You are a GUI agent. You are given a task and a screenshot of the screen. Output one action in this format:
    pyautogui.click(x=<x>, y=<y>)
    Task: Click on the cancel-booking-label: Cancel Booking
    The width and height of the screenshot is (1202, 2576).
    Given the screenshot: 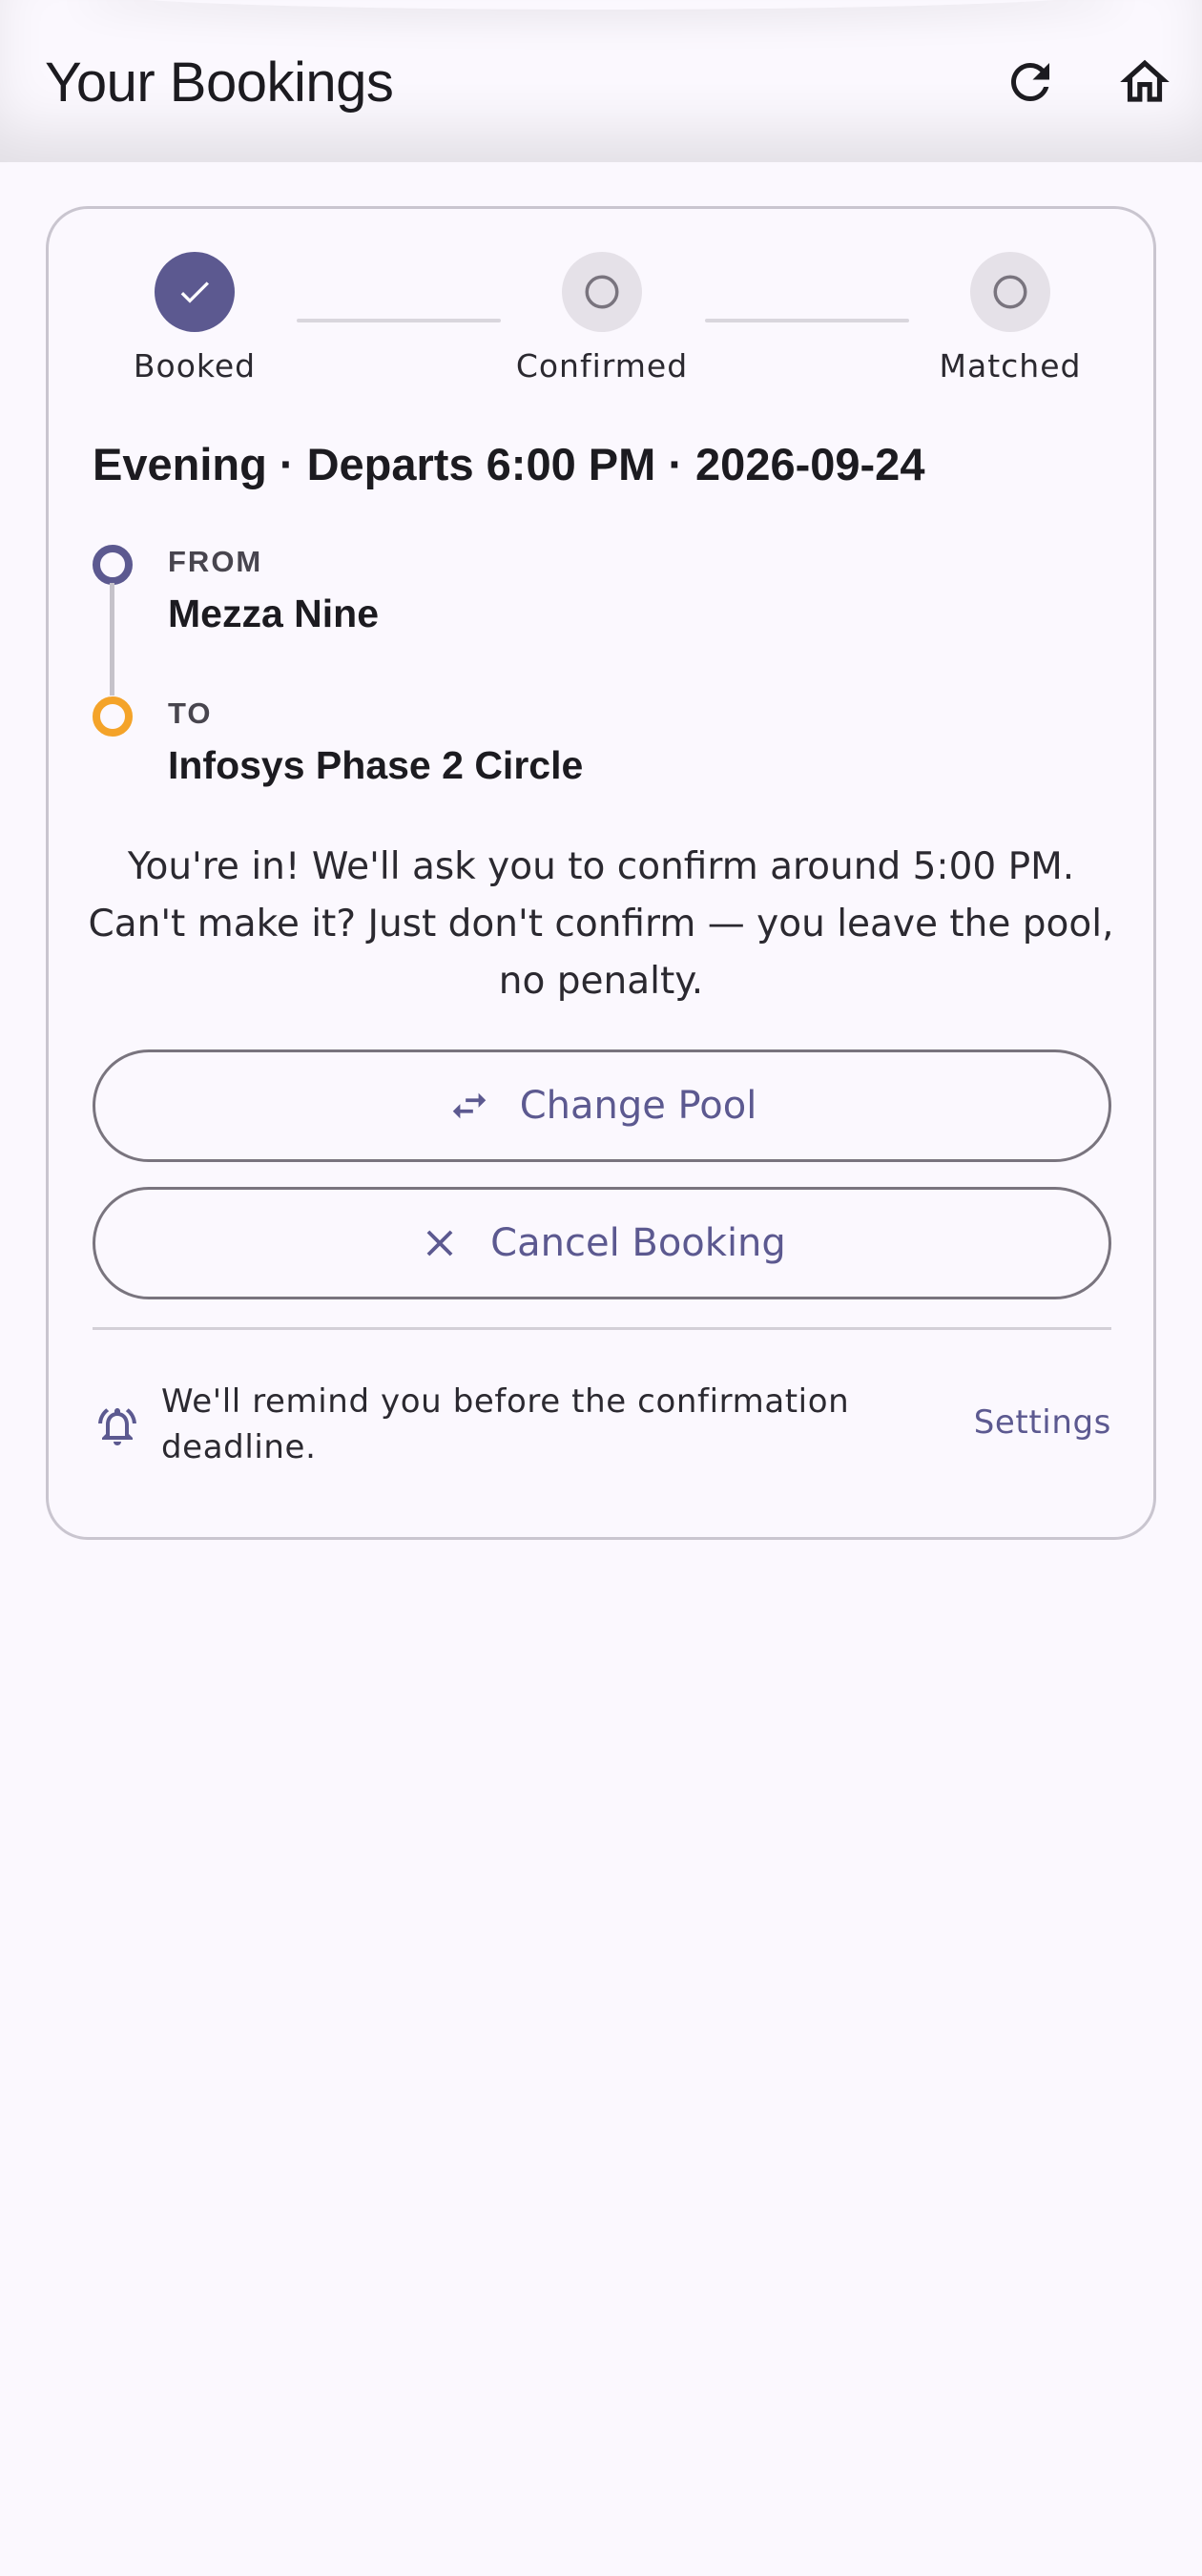 What is the action you would take?
    pyautogui.click(x=638, y=1243)
    